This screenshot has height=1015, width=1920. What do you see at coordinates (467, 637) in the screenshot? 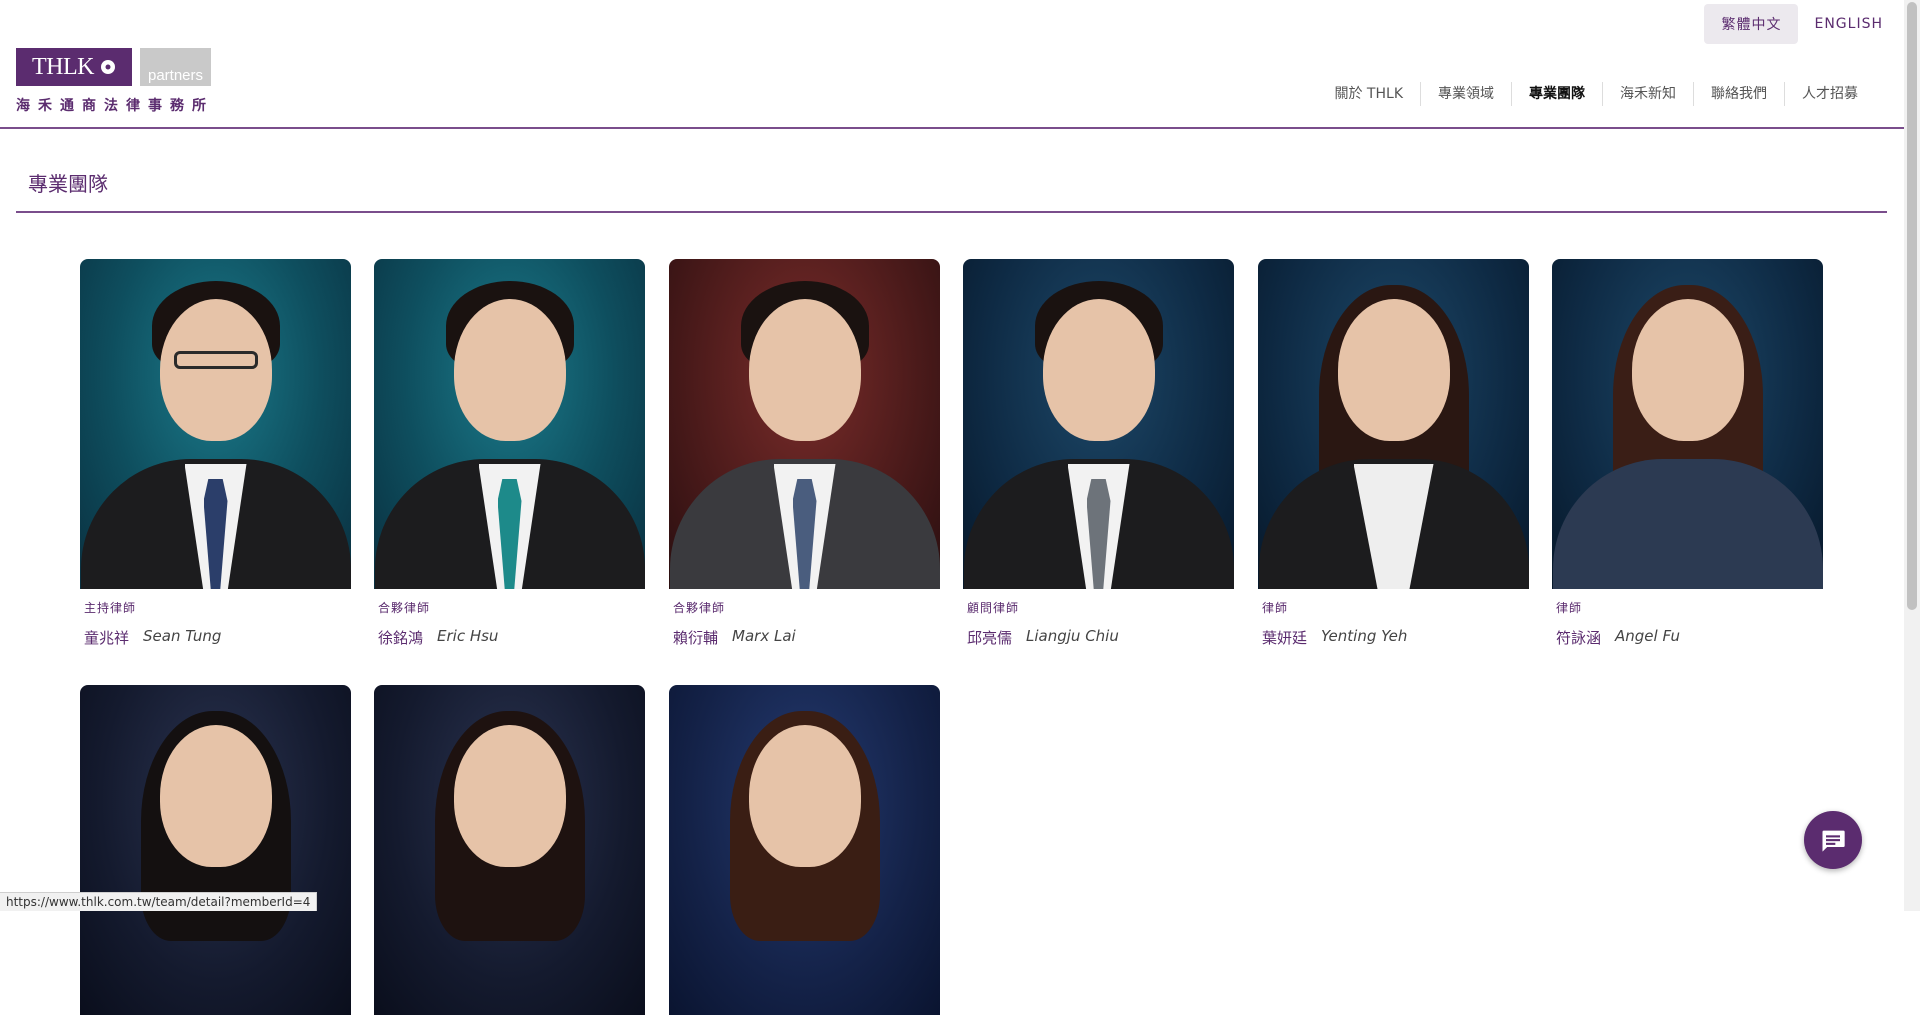
I see `member-name-en: Eric Hsu` at bounding box center [467, 637].